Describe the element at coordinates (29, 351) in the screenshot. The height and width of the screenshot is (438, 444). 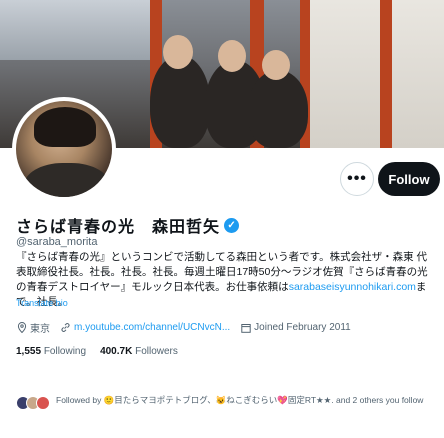
I see `following-count: 1,555` at that location.